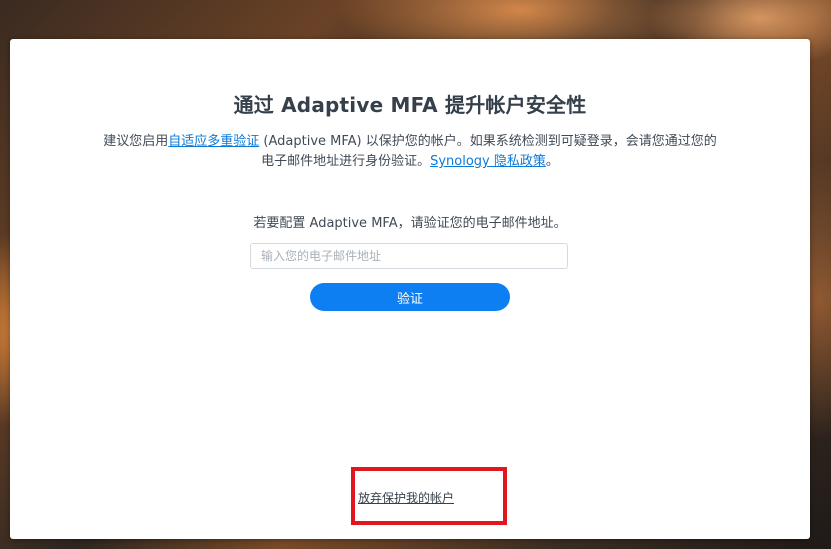  What do you see at coordinates (429, 496) in the screenshot?
I see `highlight-annotation-box` at bounding box center [429, 496].